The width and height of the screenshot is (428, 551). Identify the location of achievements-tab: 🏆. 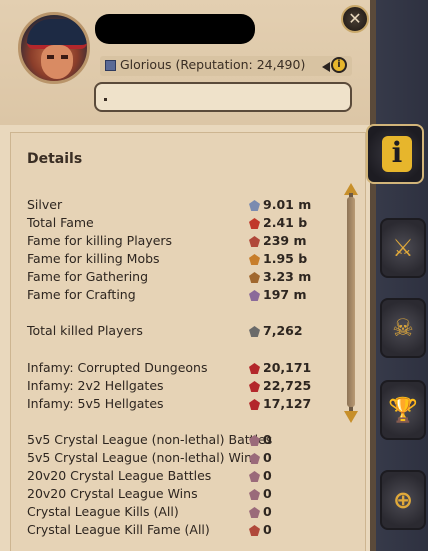
(403, 410).